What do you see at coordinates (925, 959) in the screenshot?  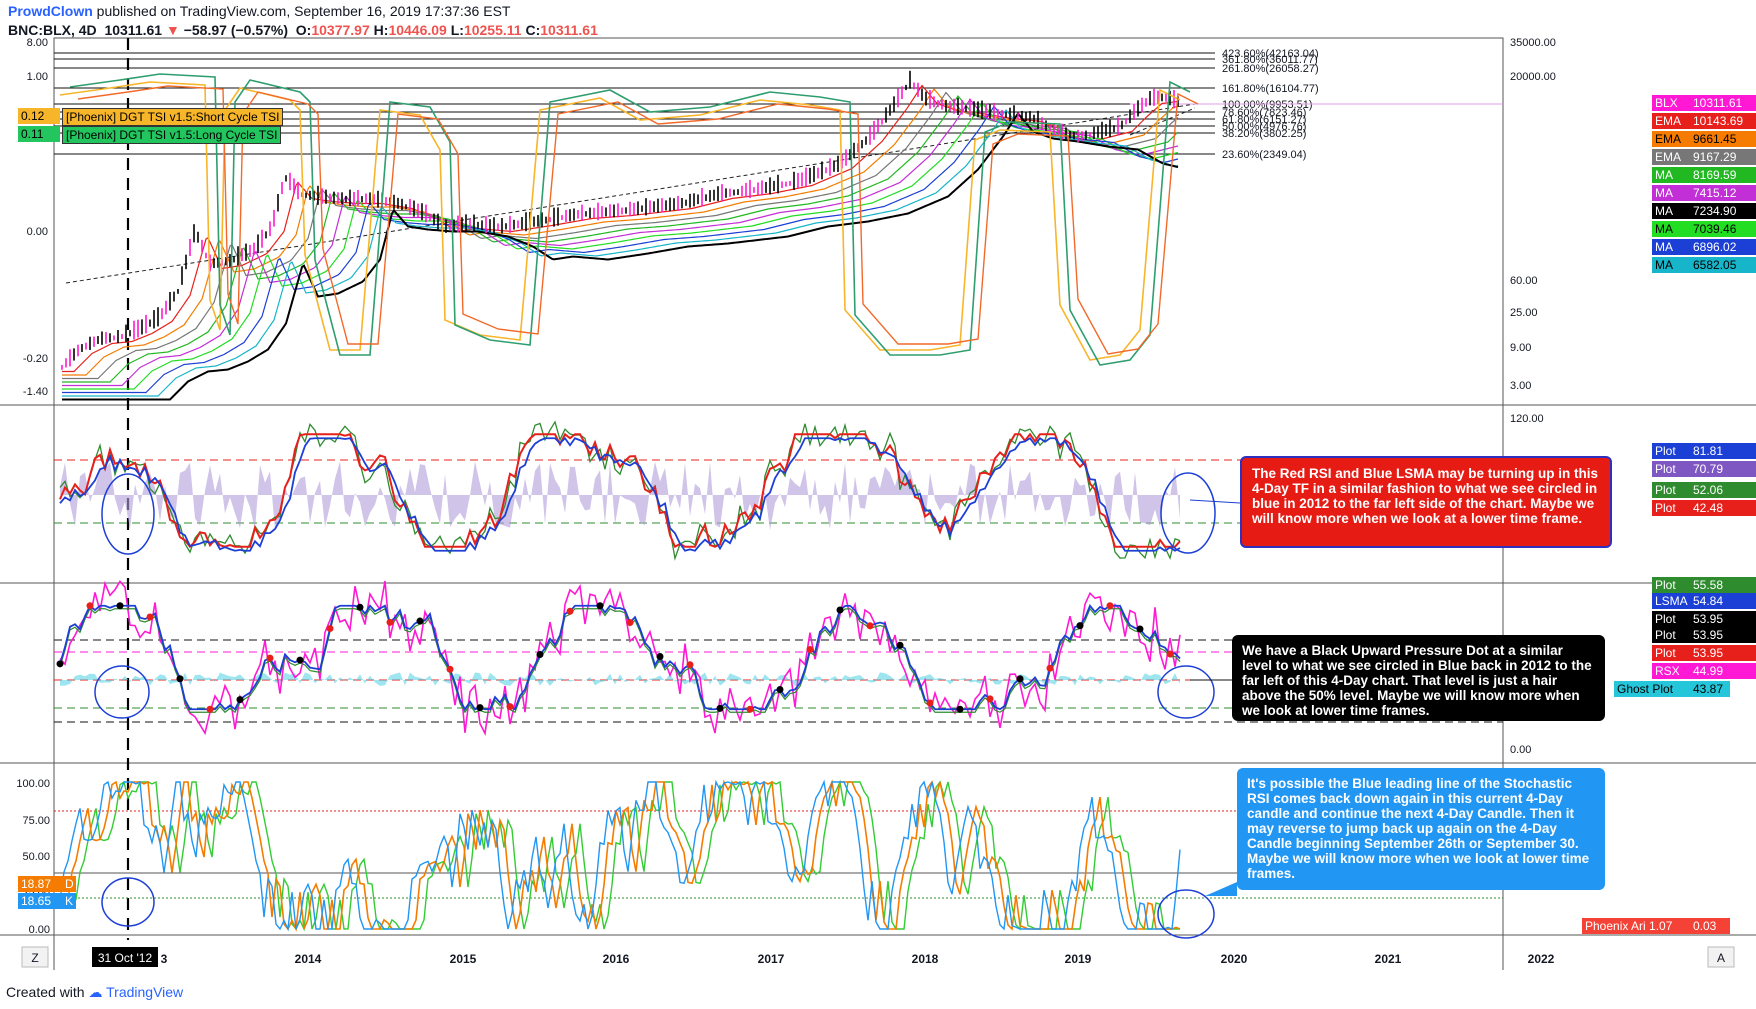 I see `time-tick: 2018` at bounding box center [925, 959].